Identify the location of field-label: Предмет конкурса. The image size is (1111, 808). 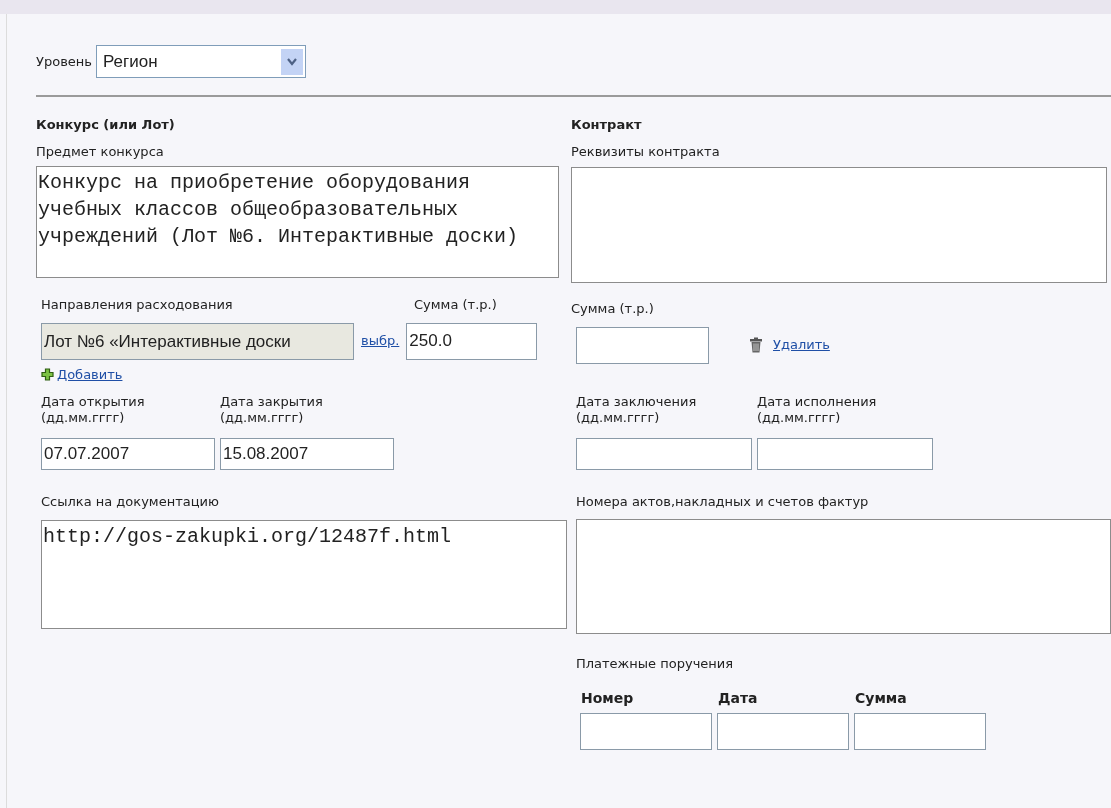
(100, 151).